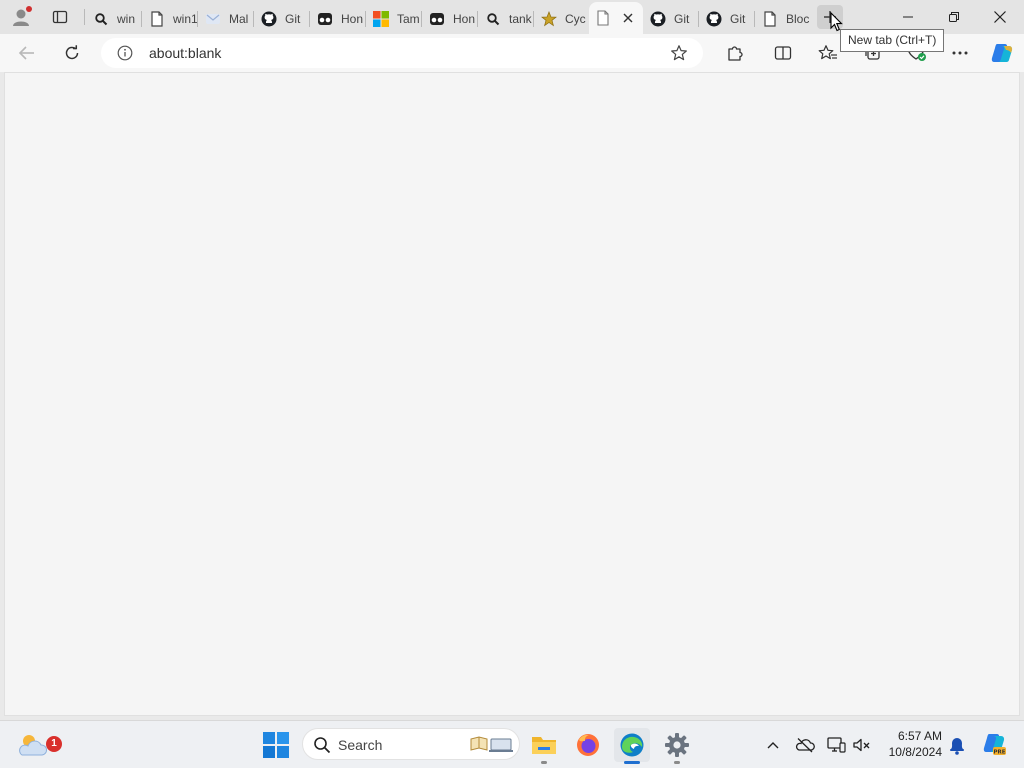  Describe the element at coordinates (402, 53) in the screenshot. I see `address-bar: about:blank` at that location.